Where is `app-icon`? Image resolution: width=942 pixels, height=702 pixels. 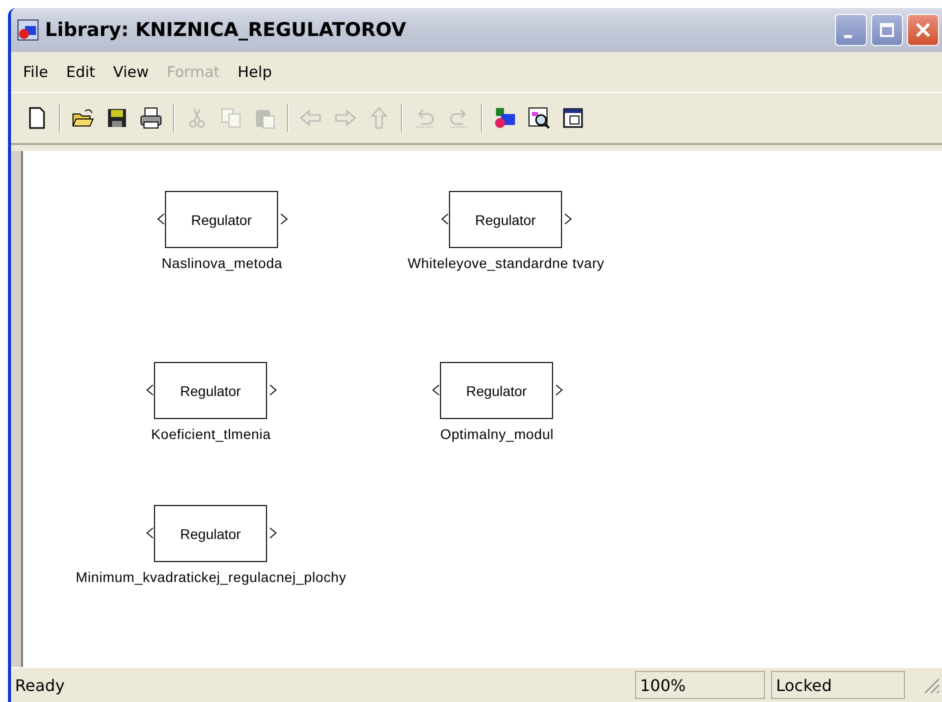
app-icon is located at coordinates (28, 30).